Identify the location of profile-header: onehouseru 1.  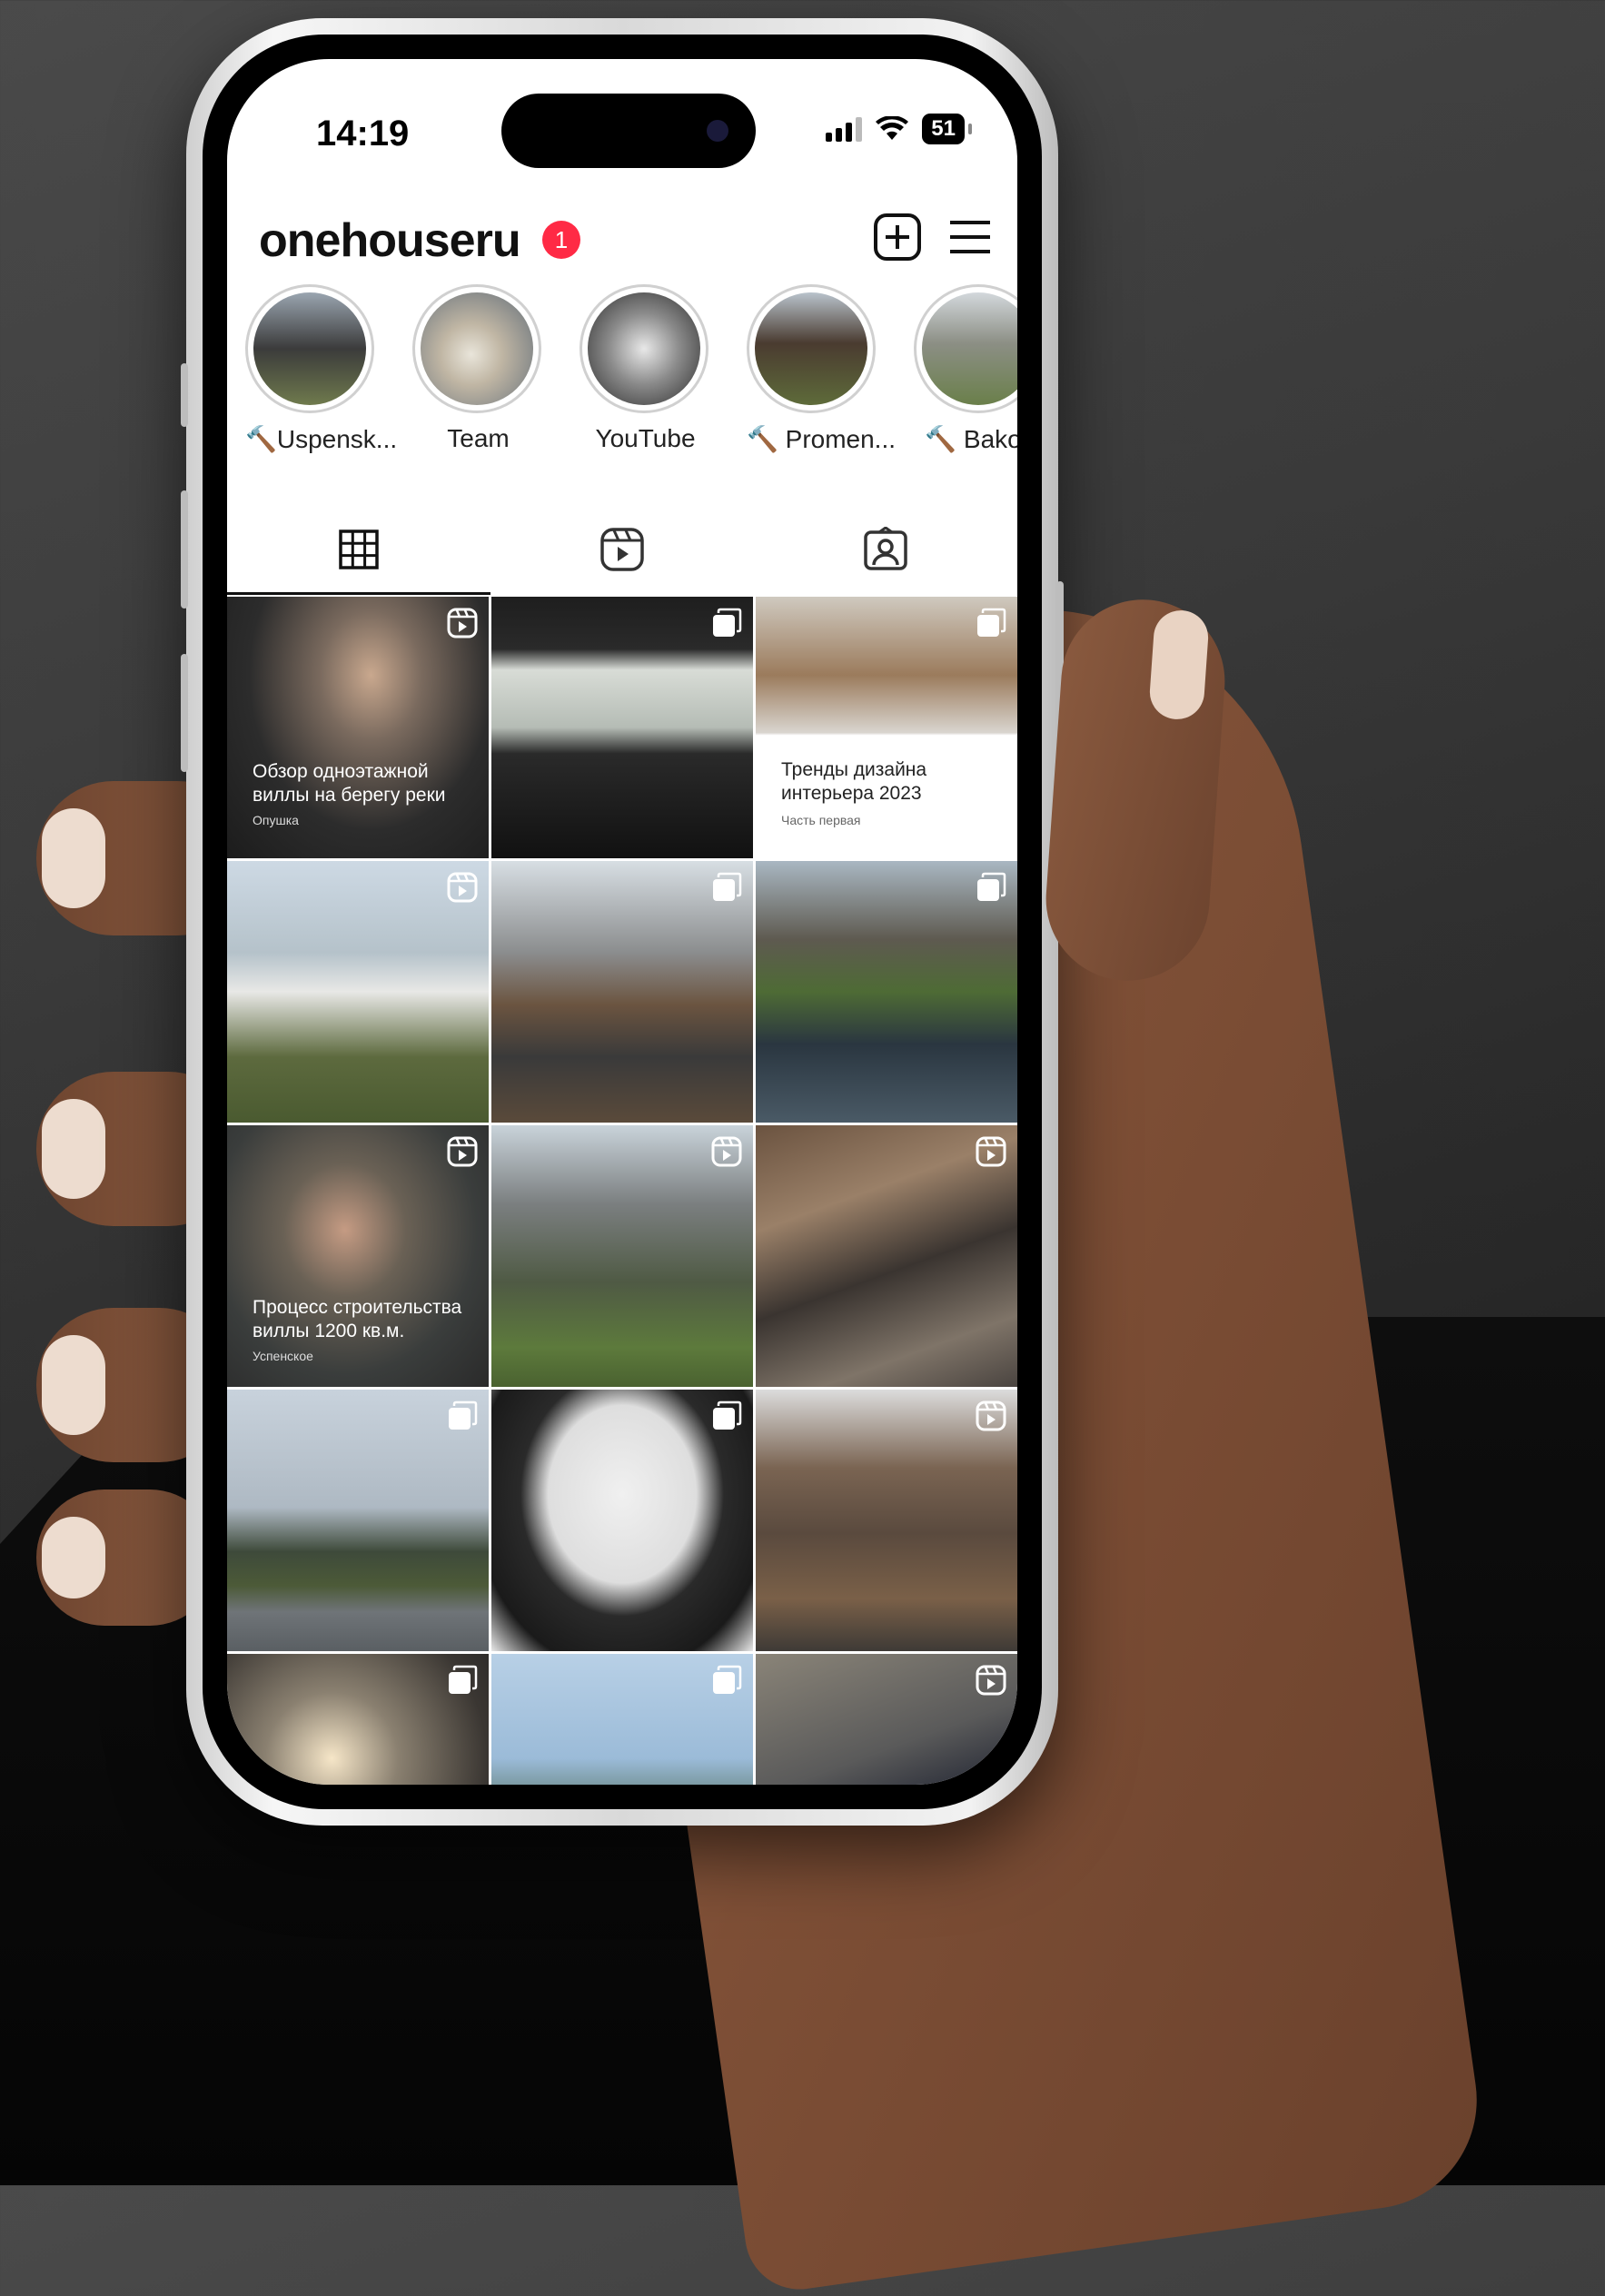
(625, 240).